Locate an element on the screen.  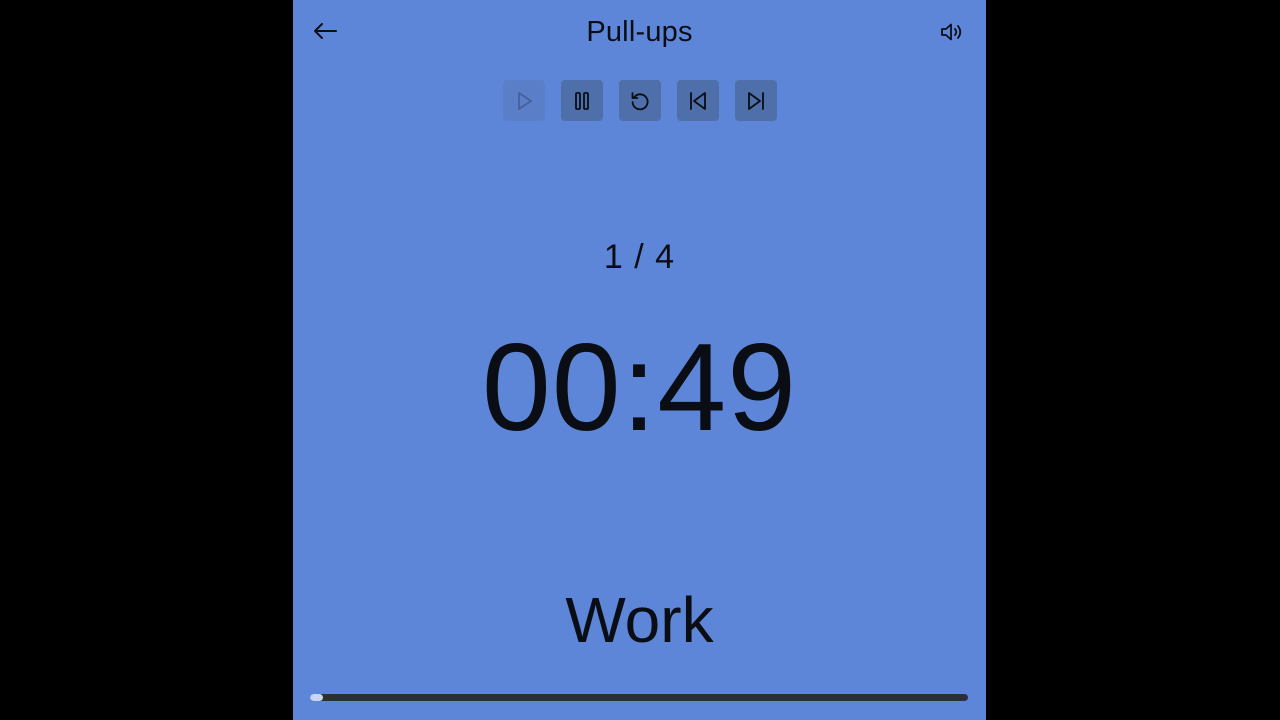
play-button is located at coordinates (523, 100).